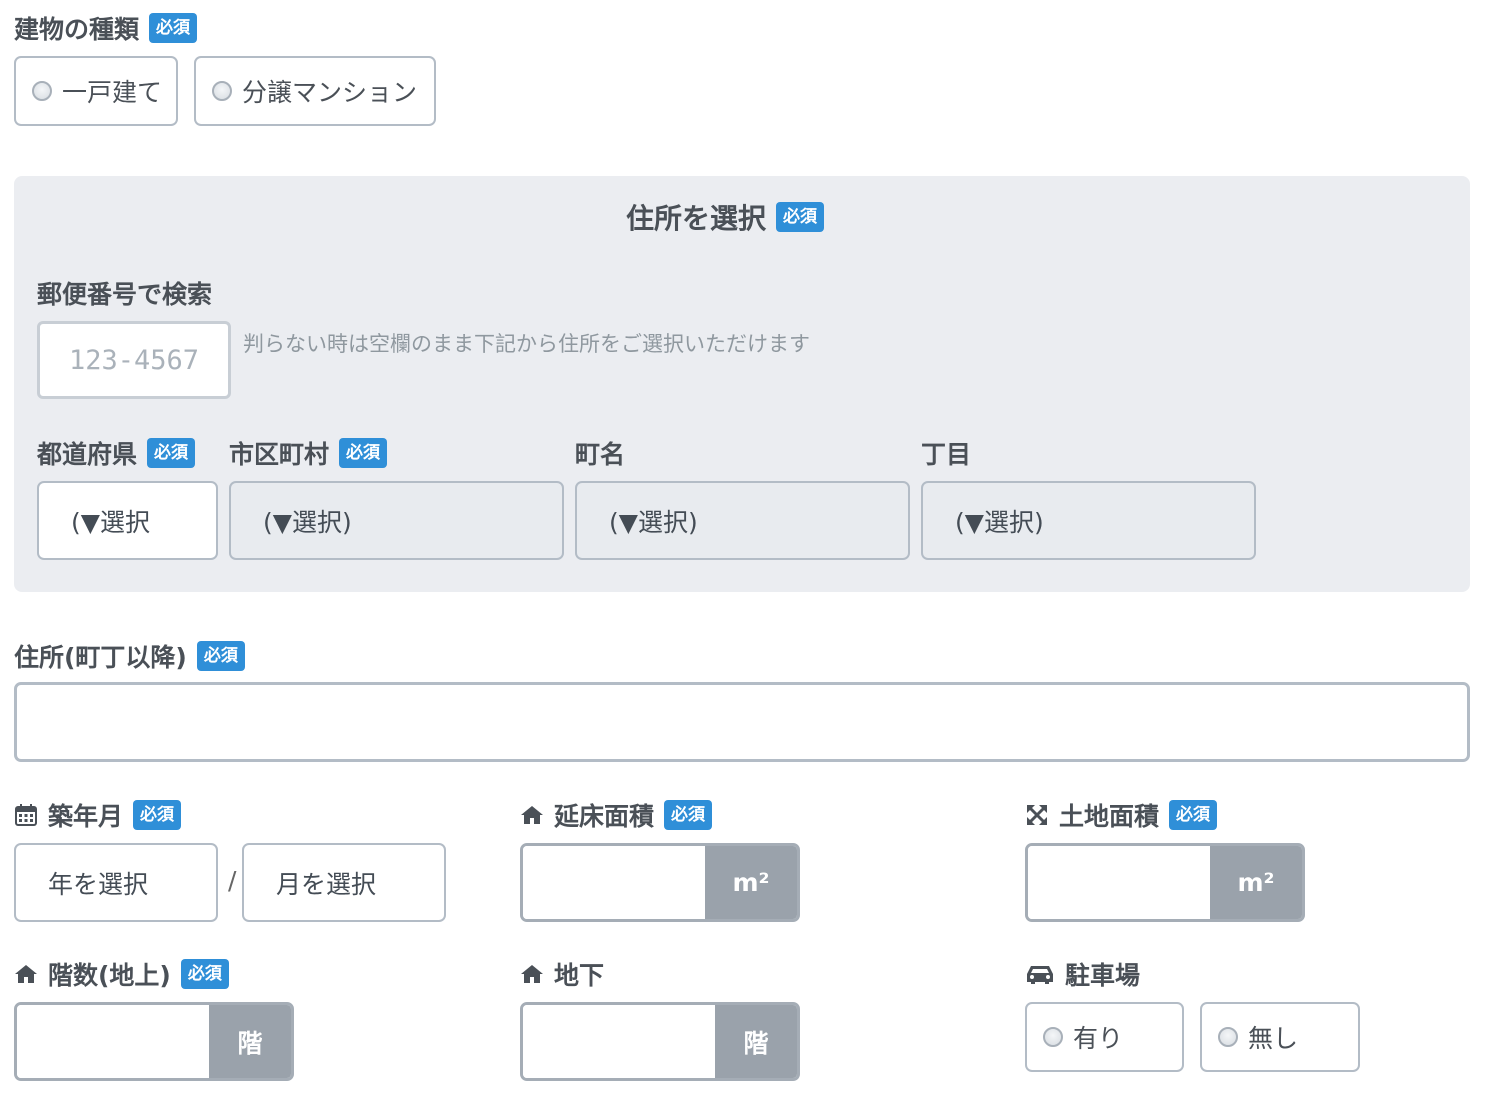  I want to click on expand-arrows-icon, so click(1037, 815).